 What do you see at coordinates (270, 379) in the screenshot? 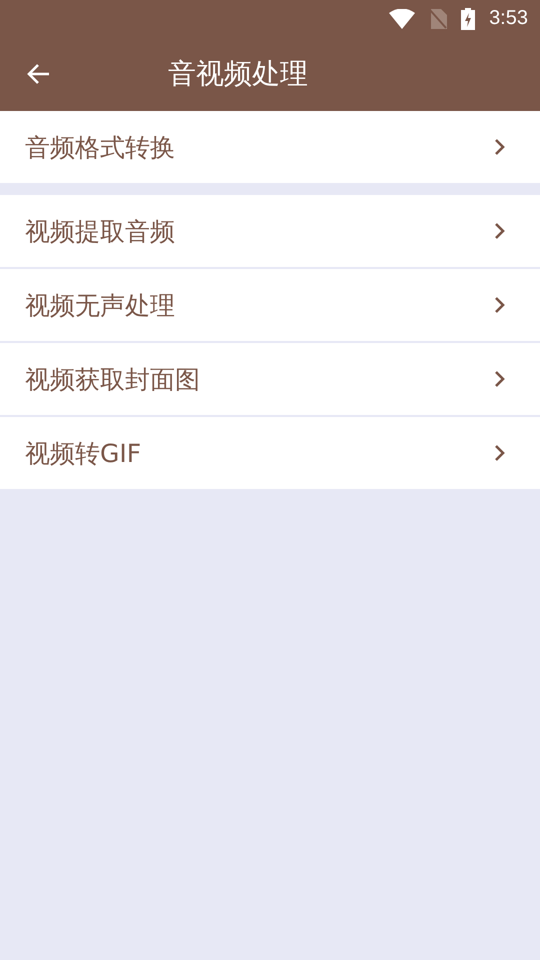
I see `menu-item: 视频获取封面图` at bounding box center [270, 379].